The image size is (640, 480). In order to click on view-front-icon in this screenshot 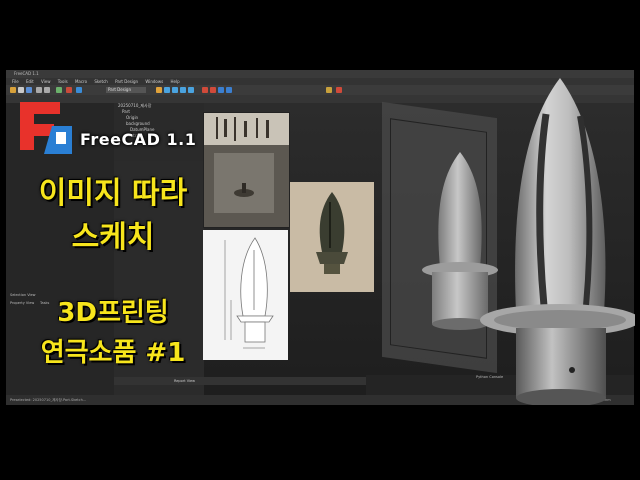, I will do `click(175, 90)`.